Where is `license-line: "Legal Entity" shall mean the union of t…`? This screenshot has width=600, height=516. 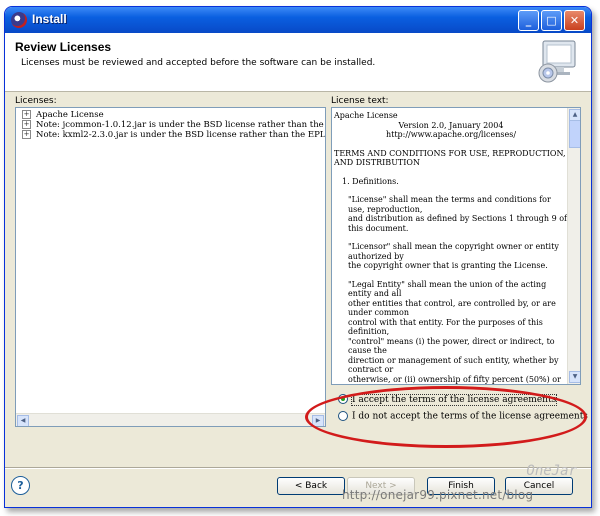
license-line: "Legal Entity" shall mean the union of t… is located at coordinates (447, 289).